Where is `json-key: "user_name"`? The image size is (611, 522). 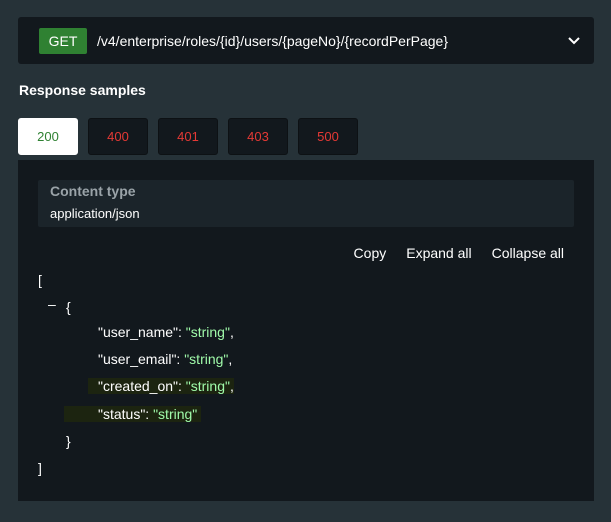 json-key: "user_name" is located at coordinates (138, 332).